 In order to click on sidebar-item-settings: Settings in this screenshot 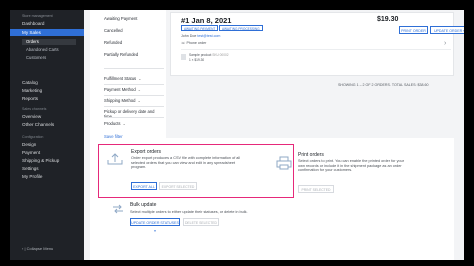, I will do `click(30, 168)`.